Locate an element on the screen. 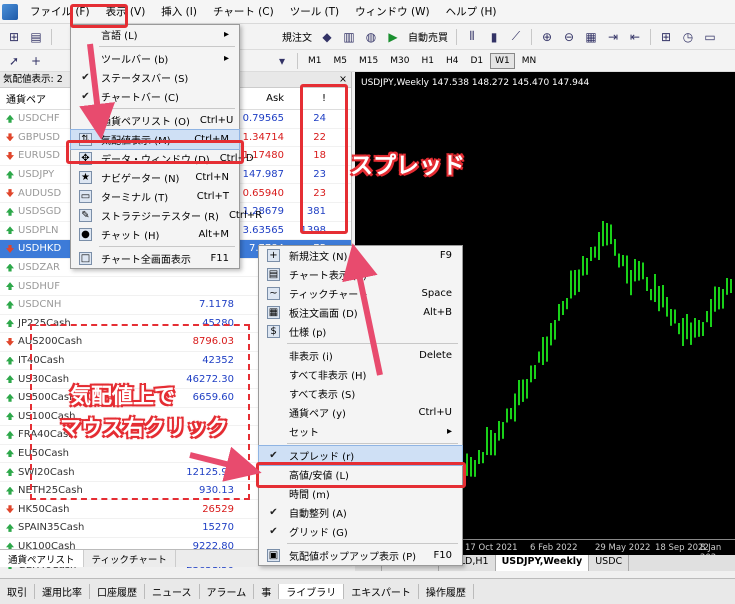 This screenshot has height=604, width=735. timeframe-d1: D1 is located at coordinates (476, 61).